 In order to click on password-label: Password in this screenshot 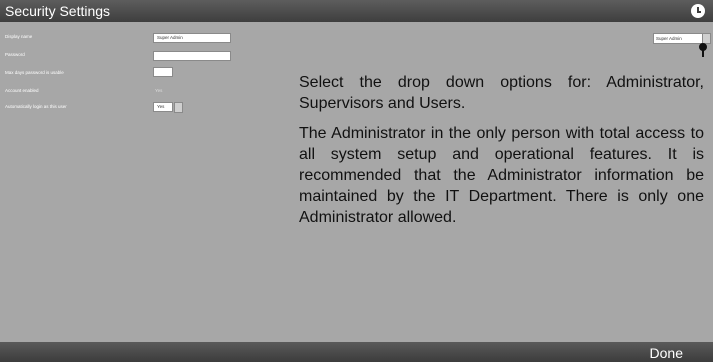, I will do `click(15, 54)`.